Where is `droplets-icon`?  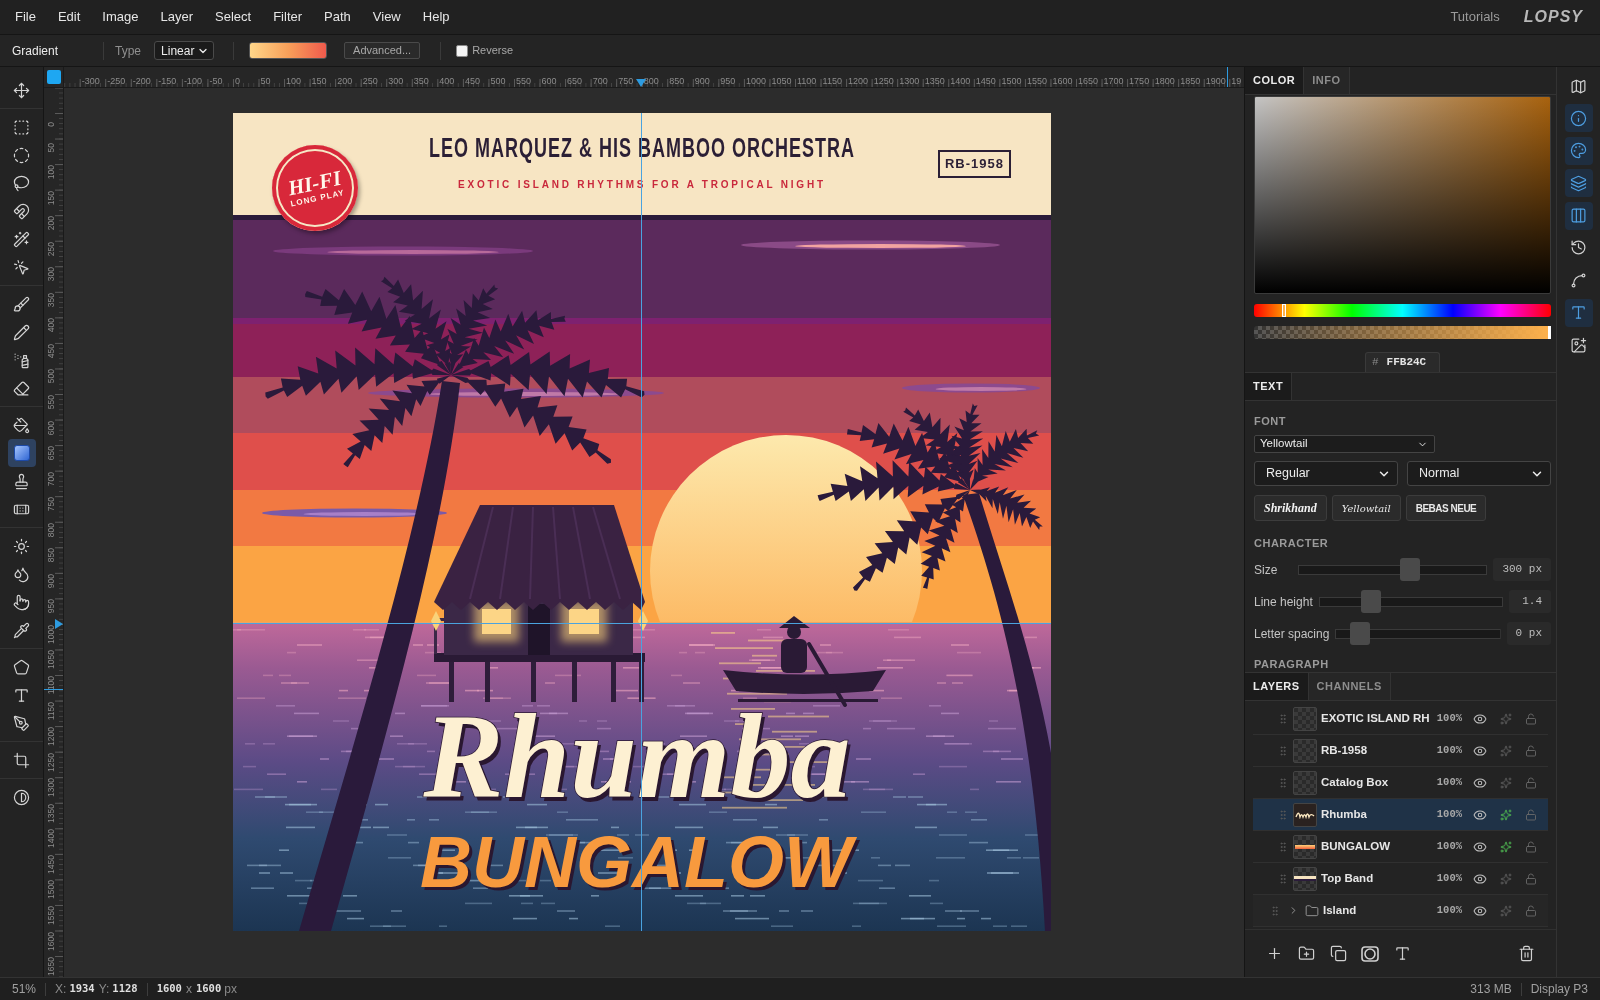
droplets-icon is located at coordinates (21, 574).